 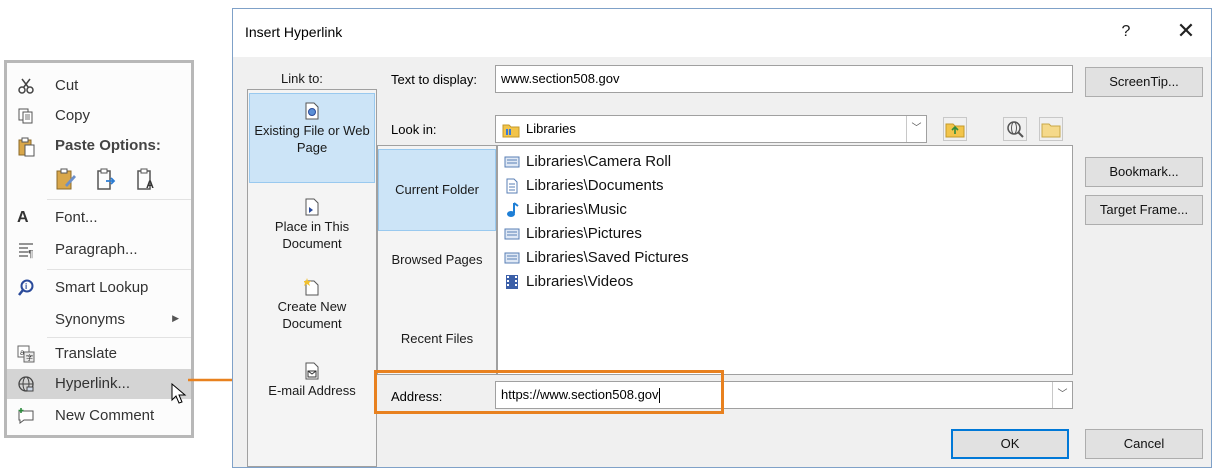 I want to click on browse-web-button, so click(x=1015, y=129).